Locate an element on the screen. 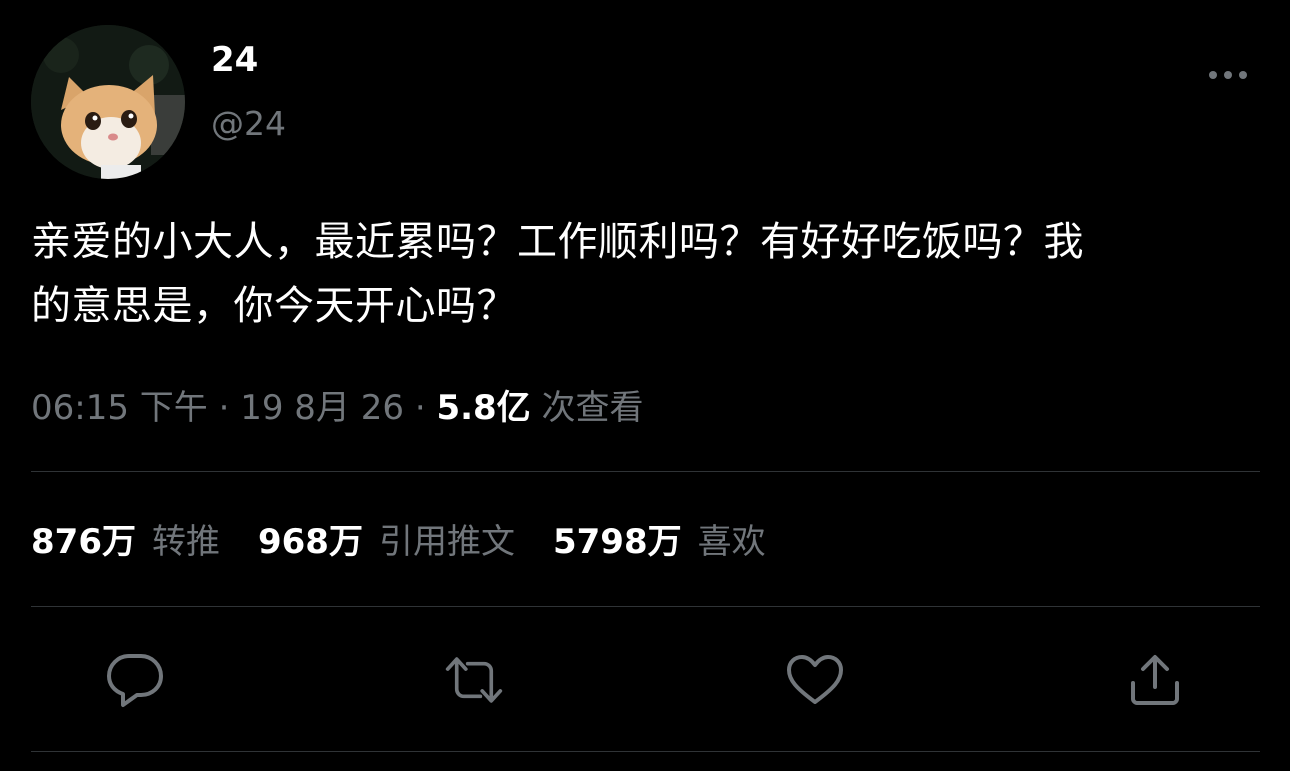 This screenshot has width=1290, height=771. retweet-icon is located at coordinates (474, 680).